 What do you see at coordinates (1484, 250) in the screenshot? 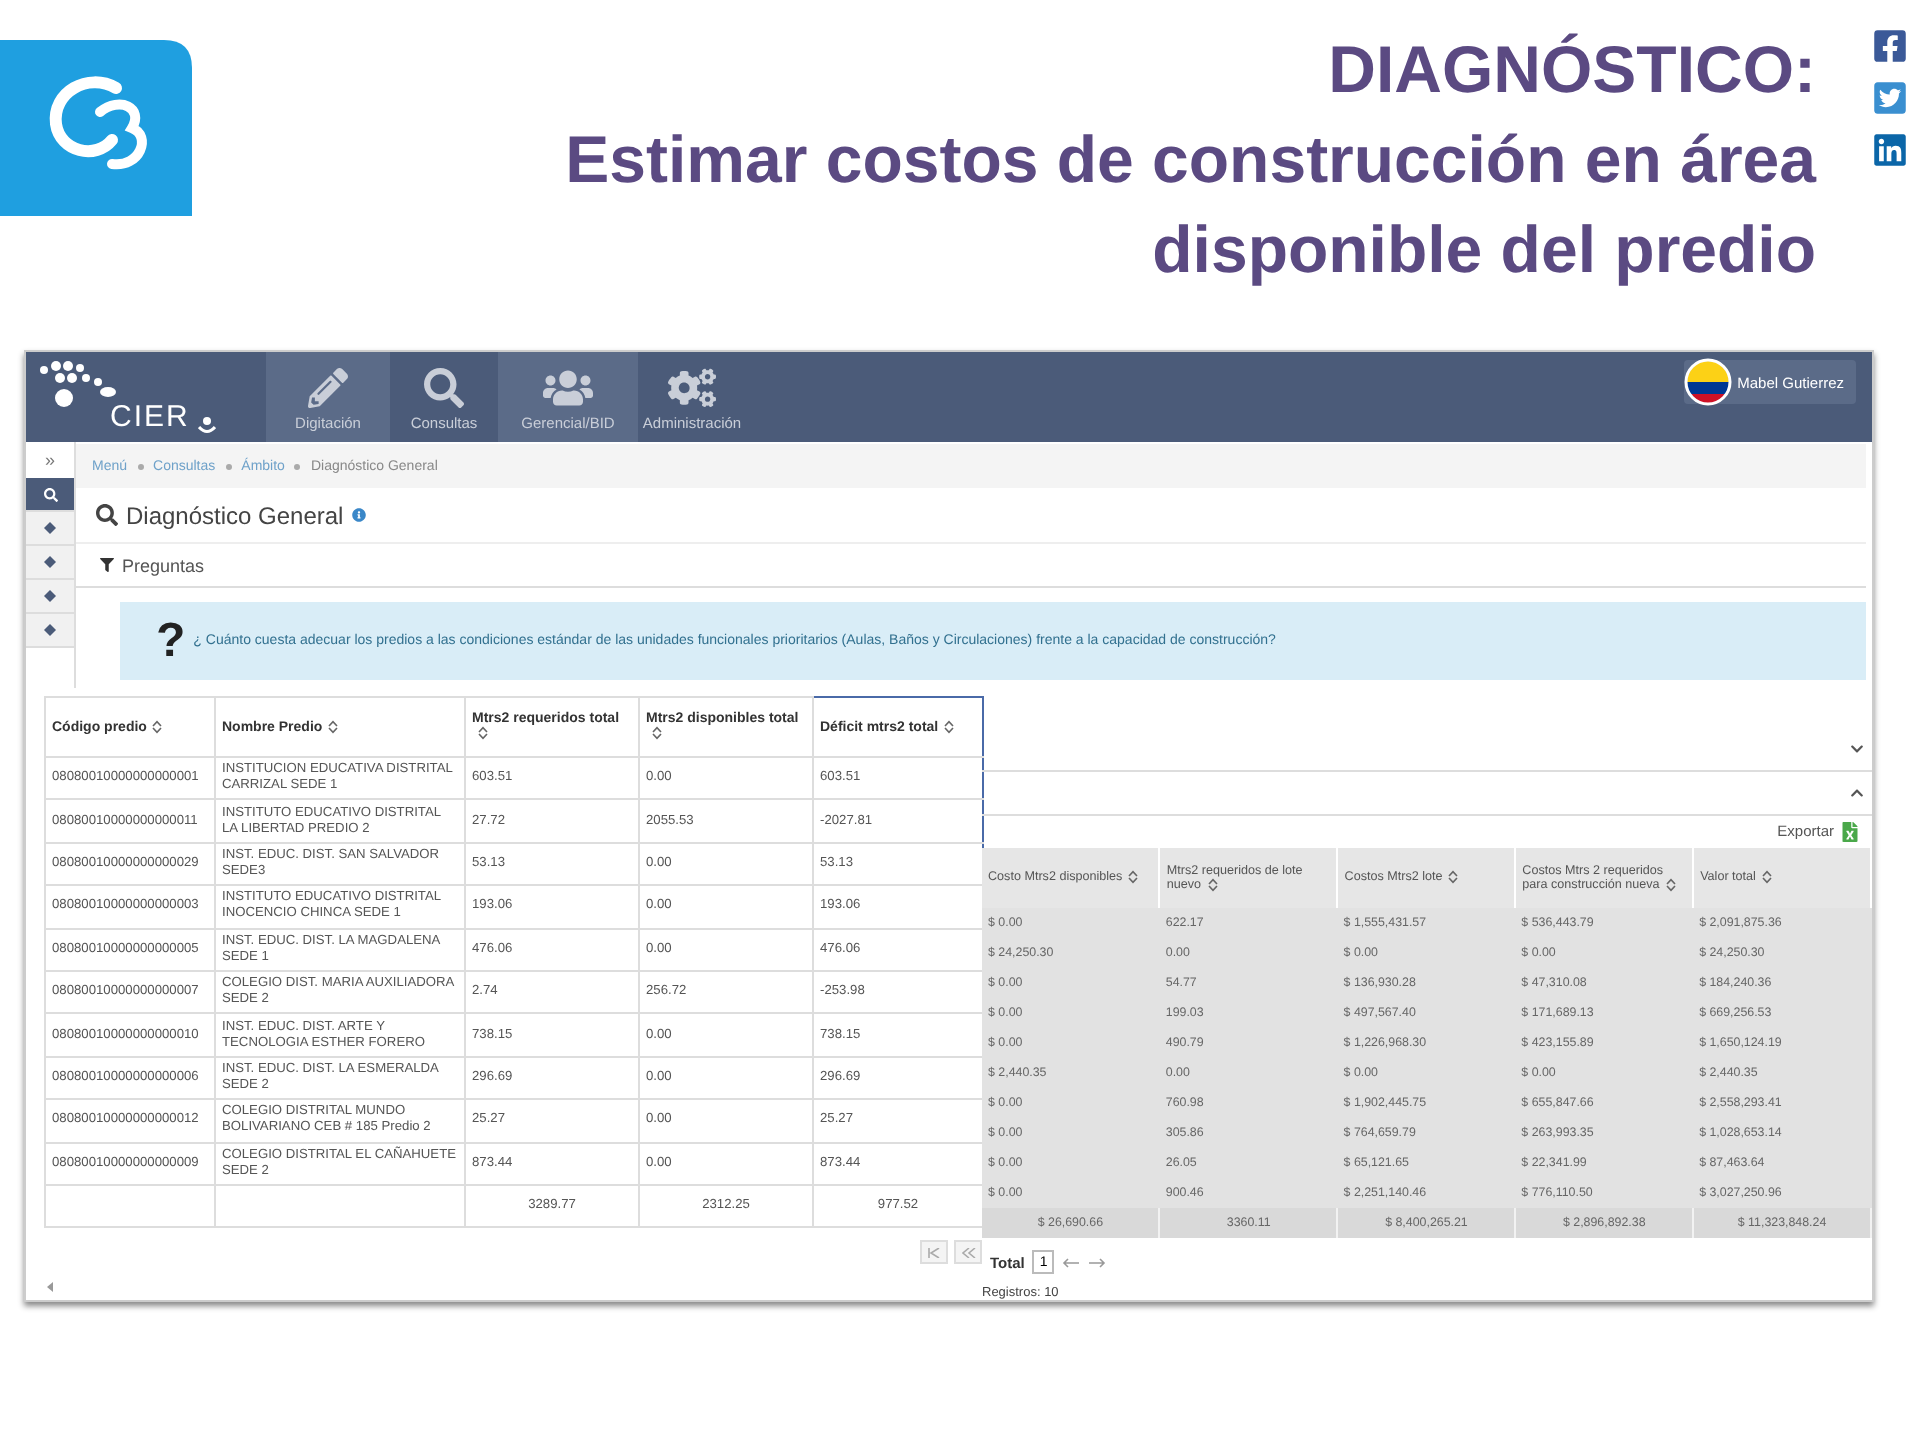
I see `slide-title: disponible del predio` at bounding box center [1484, 250].